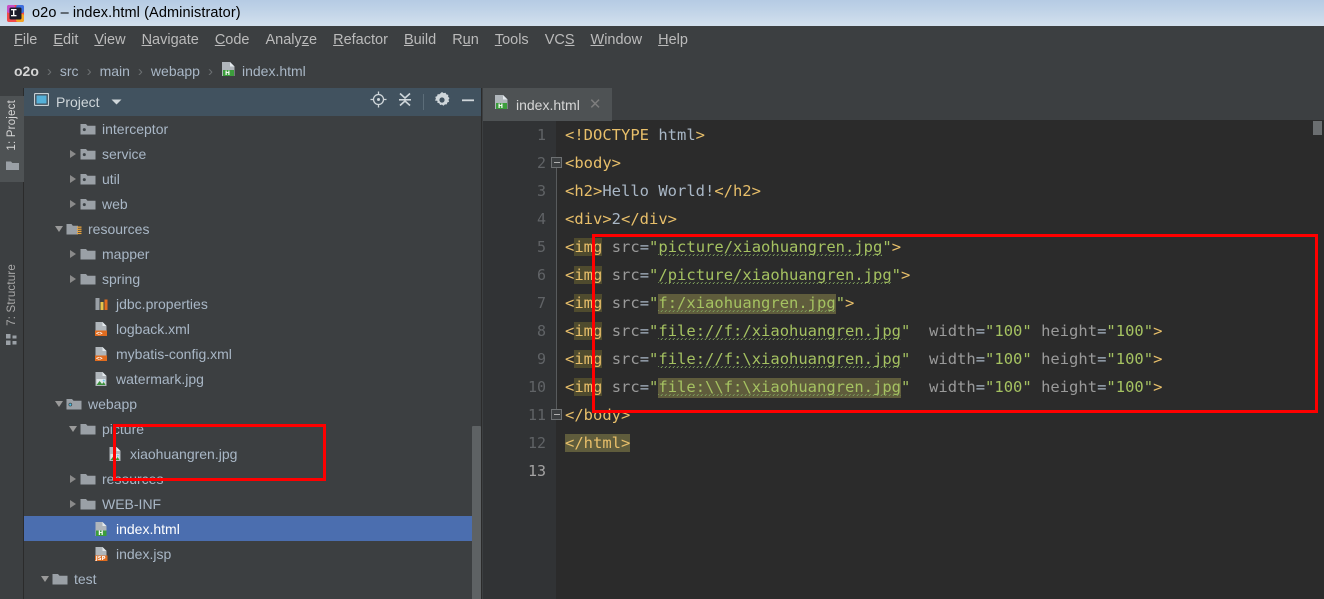 The height and width of the screenshot is (599, 1324). What do you see at coordinates (252, 178) in the screenshot?
I see `tree-node: util` at bounding box center [252, 178].